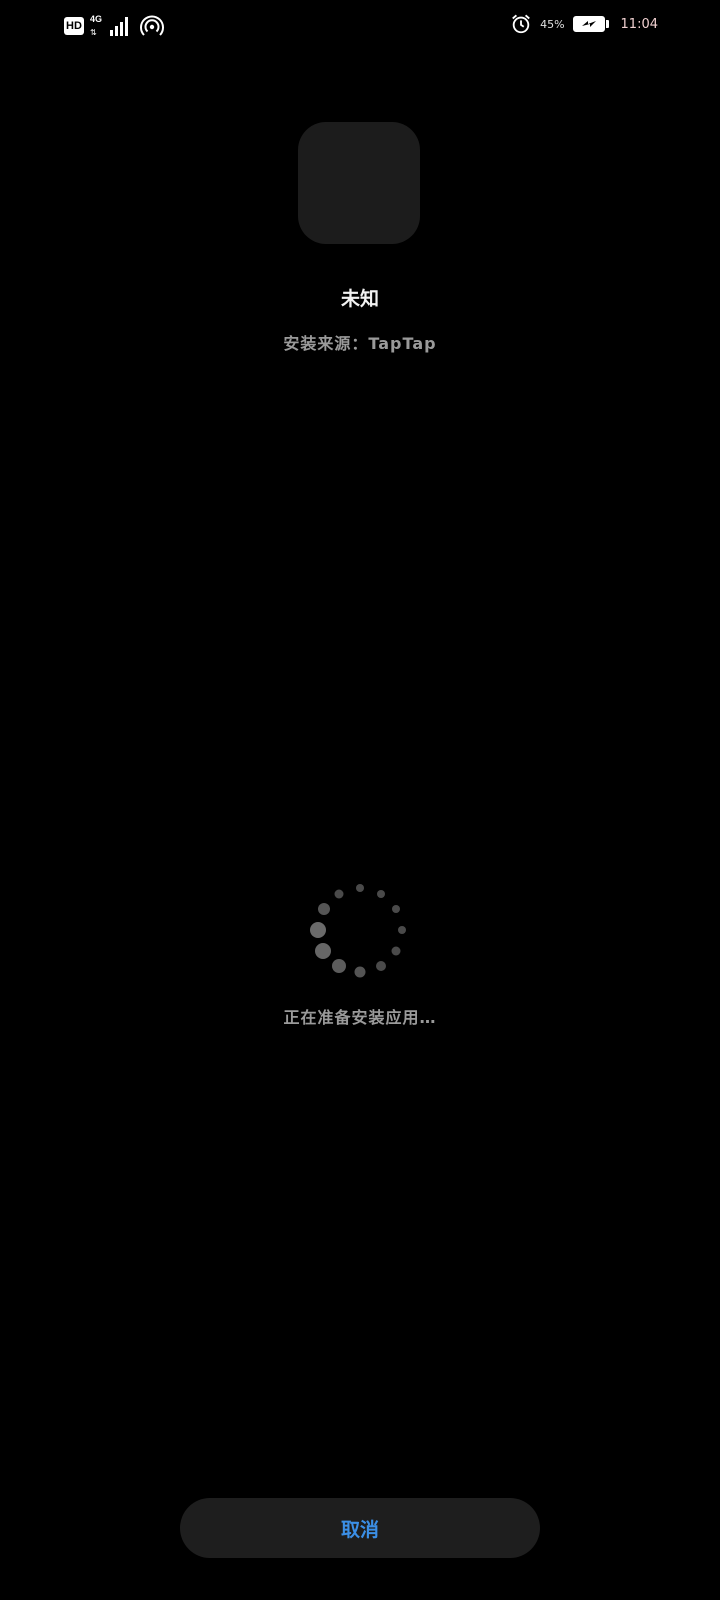 This screenshot has width=720, height=1600. Describe the element at coordinates (96, 19) in the screenshot. I see `network-type-label: 4G` at that location.